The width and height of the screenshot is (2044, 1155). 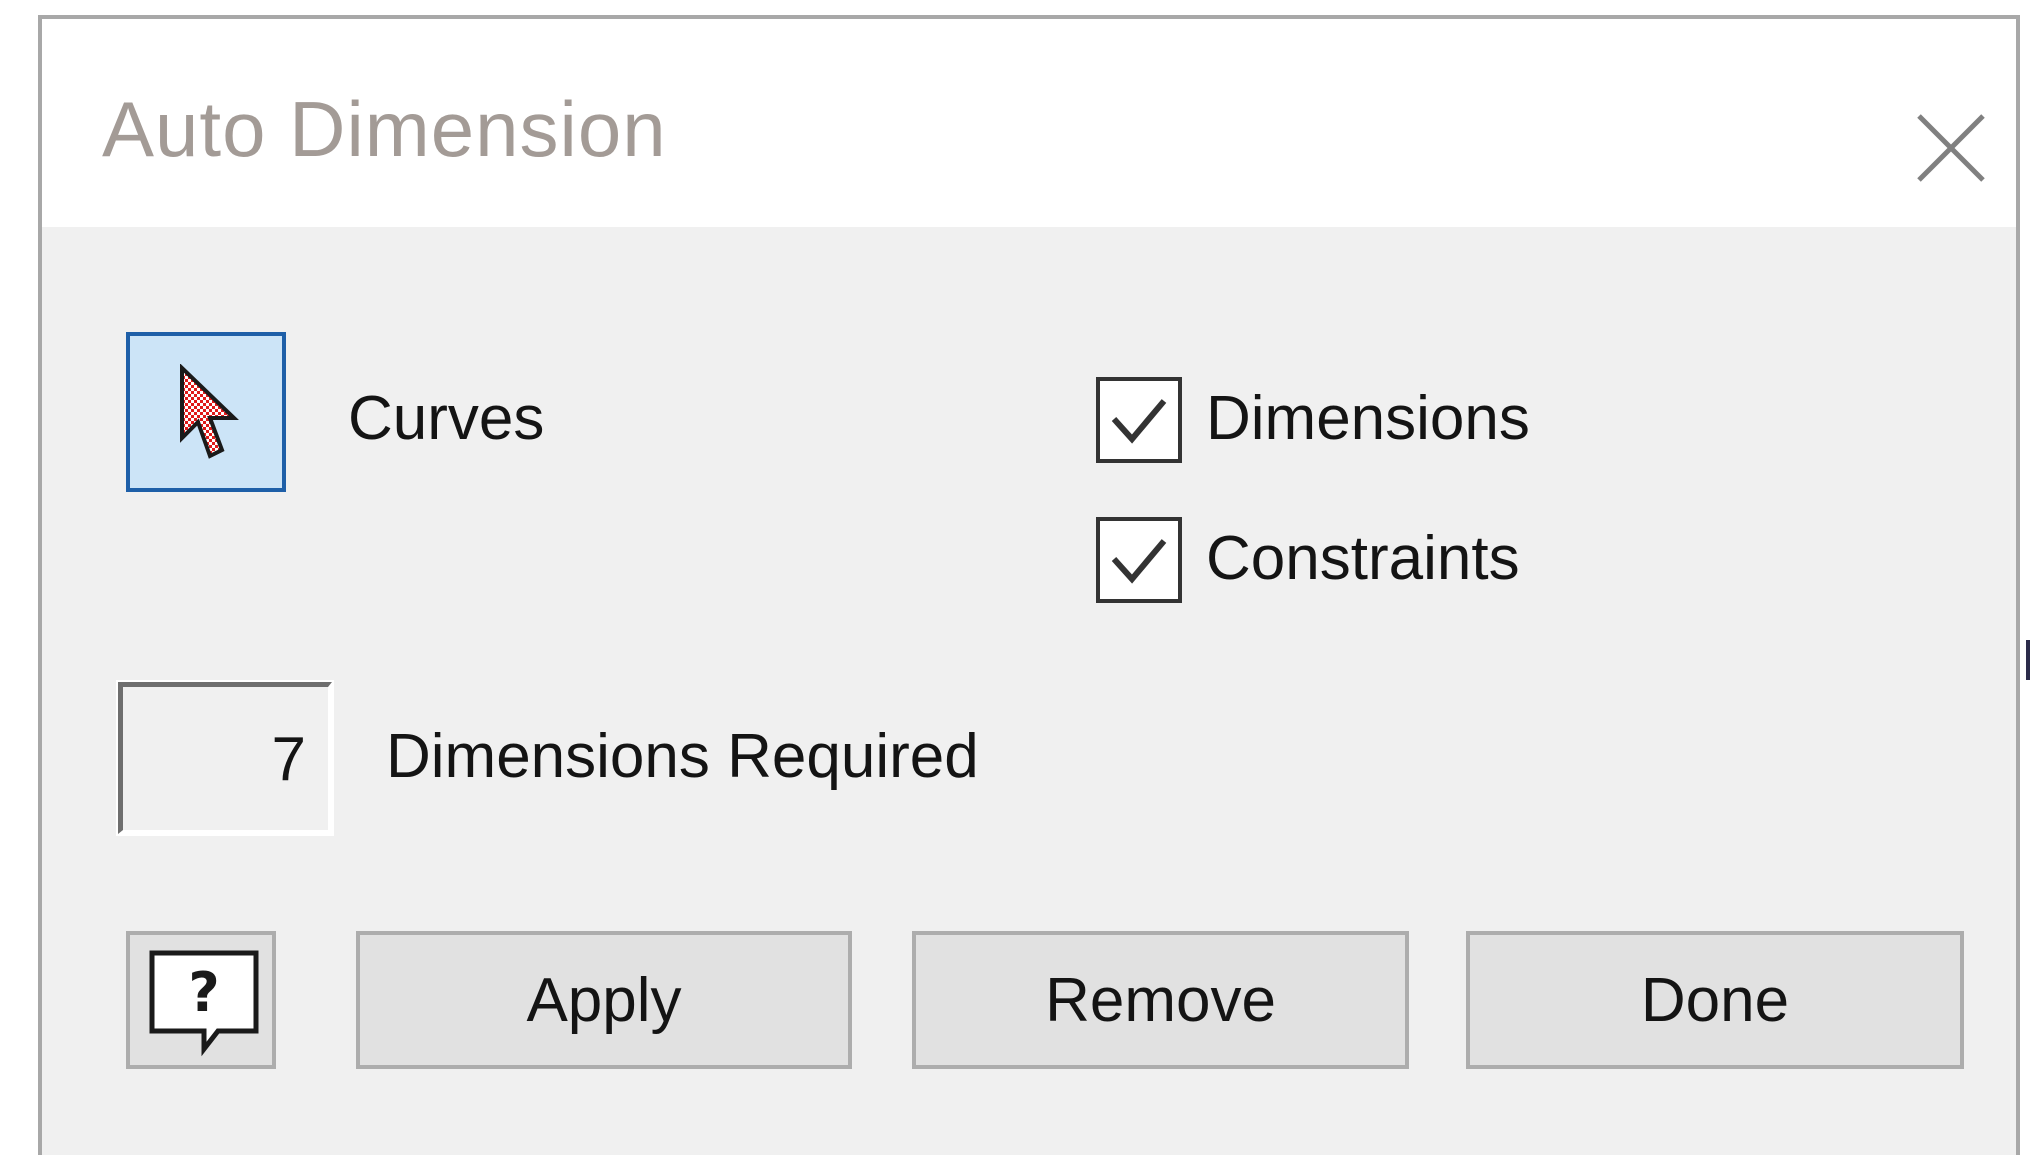 I want to click on help-icon: ?, so click(x=204, y=1003).